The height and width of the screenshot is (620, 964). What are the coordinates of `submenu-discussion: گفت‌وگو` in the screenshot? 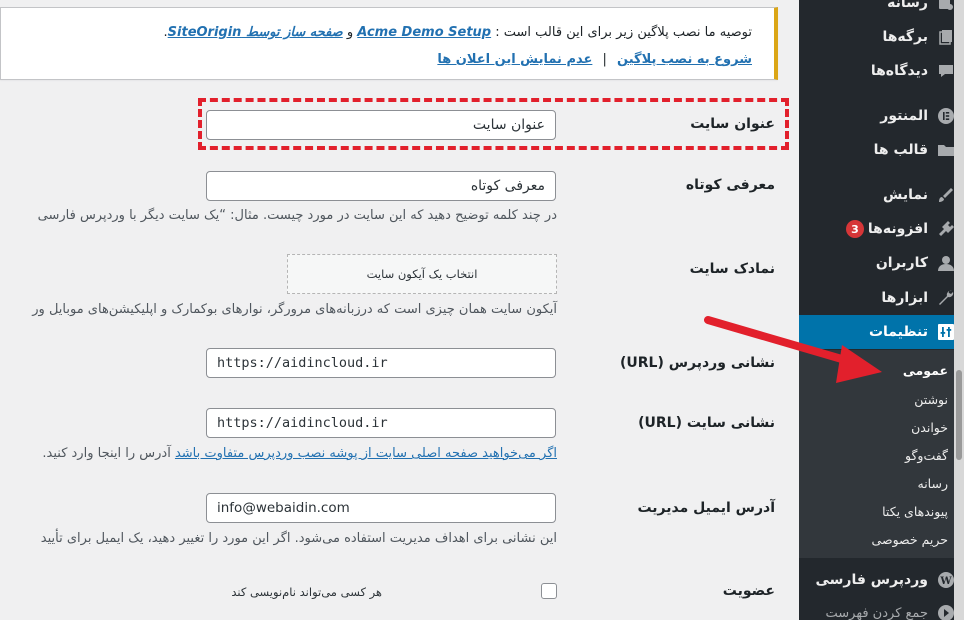 It's located at (926, 455).